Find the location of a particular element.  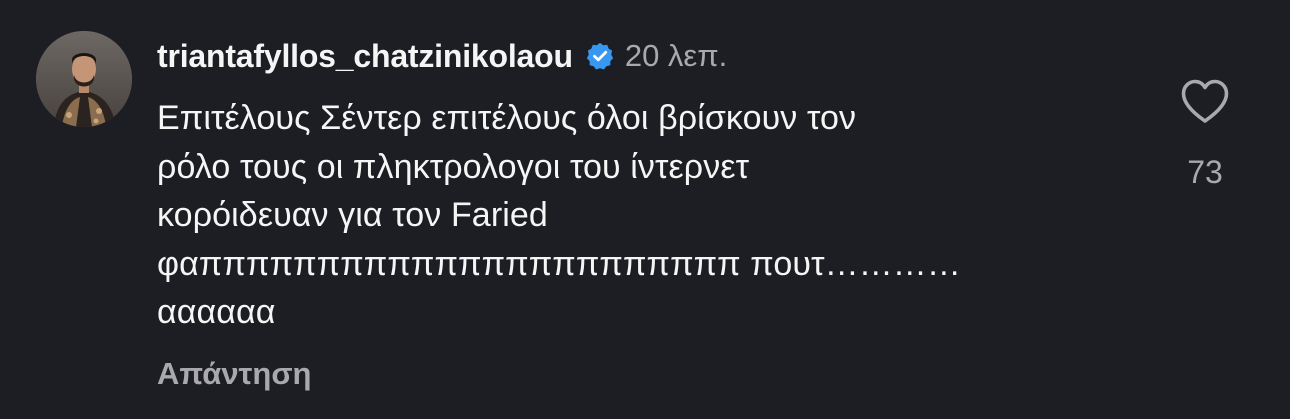

heart-icon is located at coordinates (1205, 101).